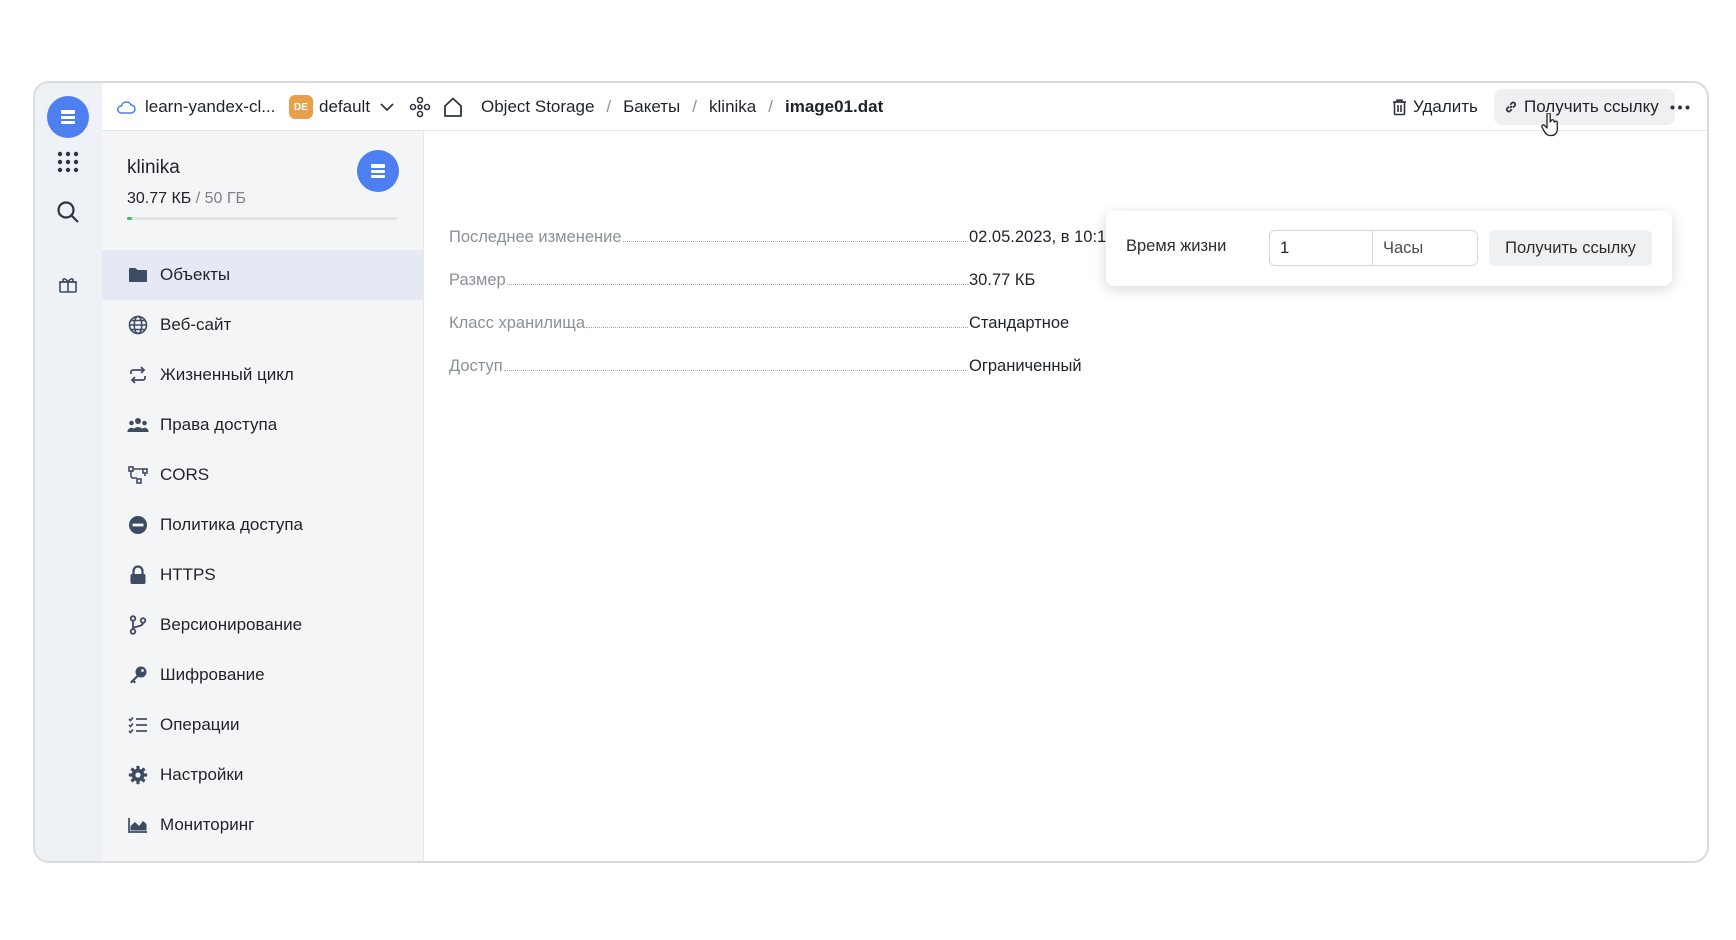 This screenshot has width=1736, height=940. I want to click on globe-icon, so click(138, 325).